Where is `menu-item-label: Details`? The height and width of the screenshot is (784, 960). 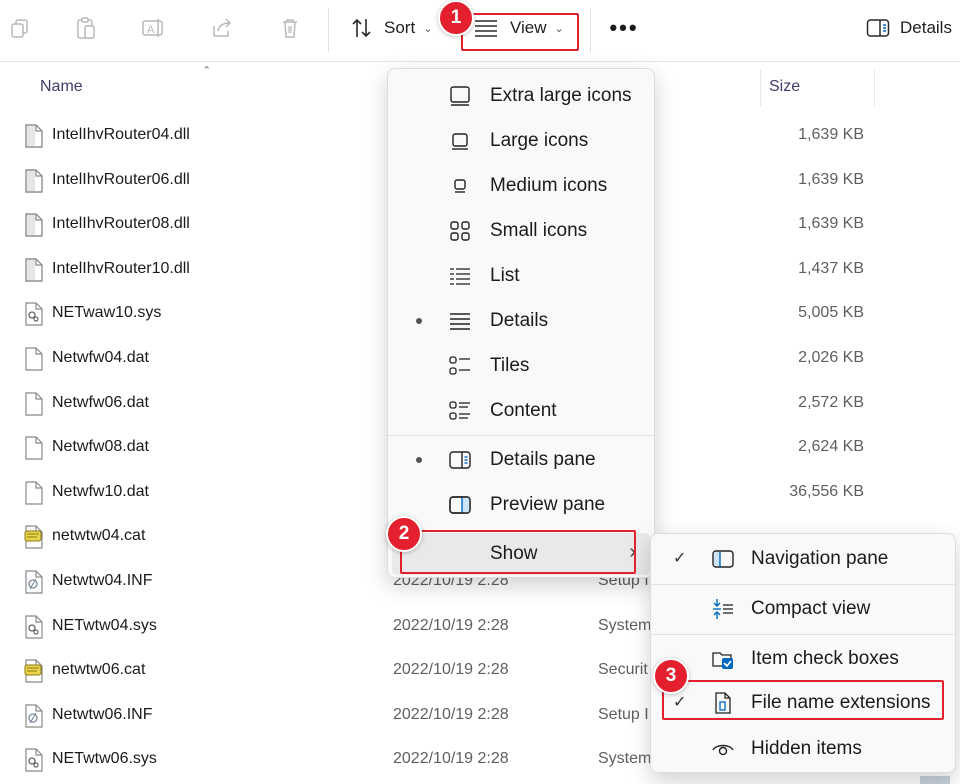 menu-item-label: Details is located at coordinates (519, 320).